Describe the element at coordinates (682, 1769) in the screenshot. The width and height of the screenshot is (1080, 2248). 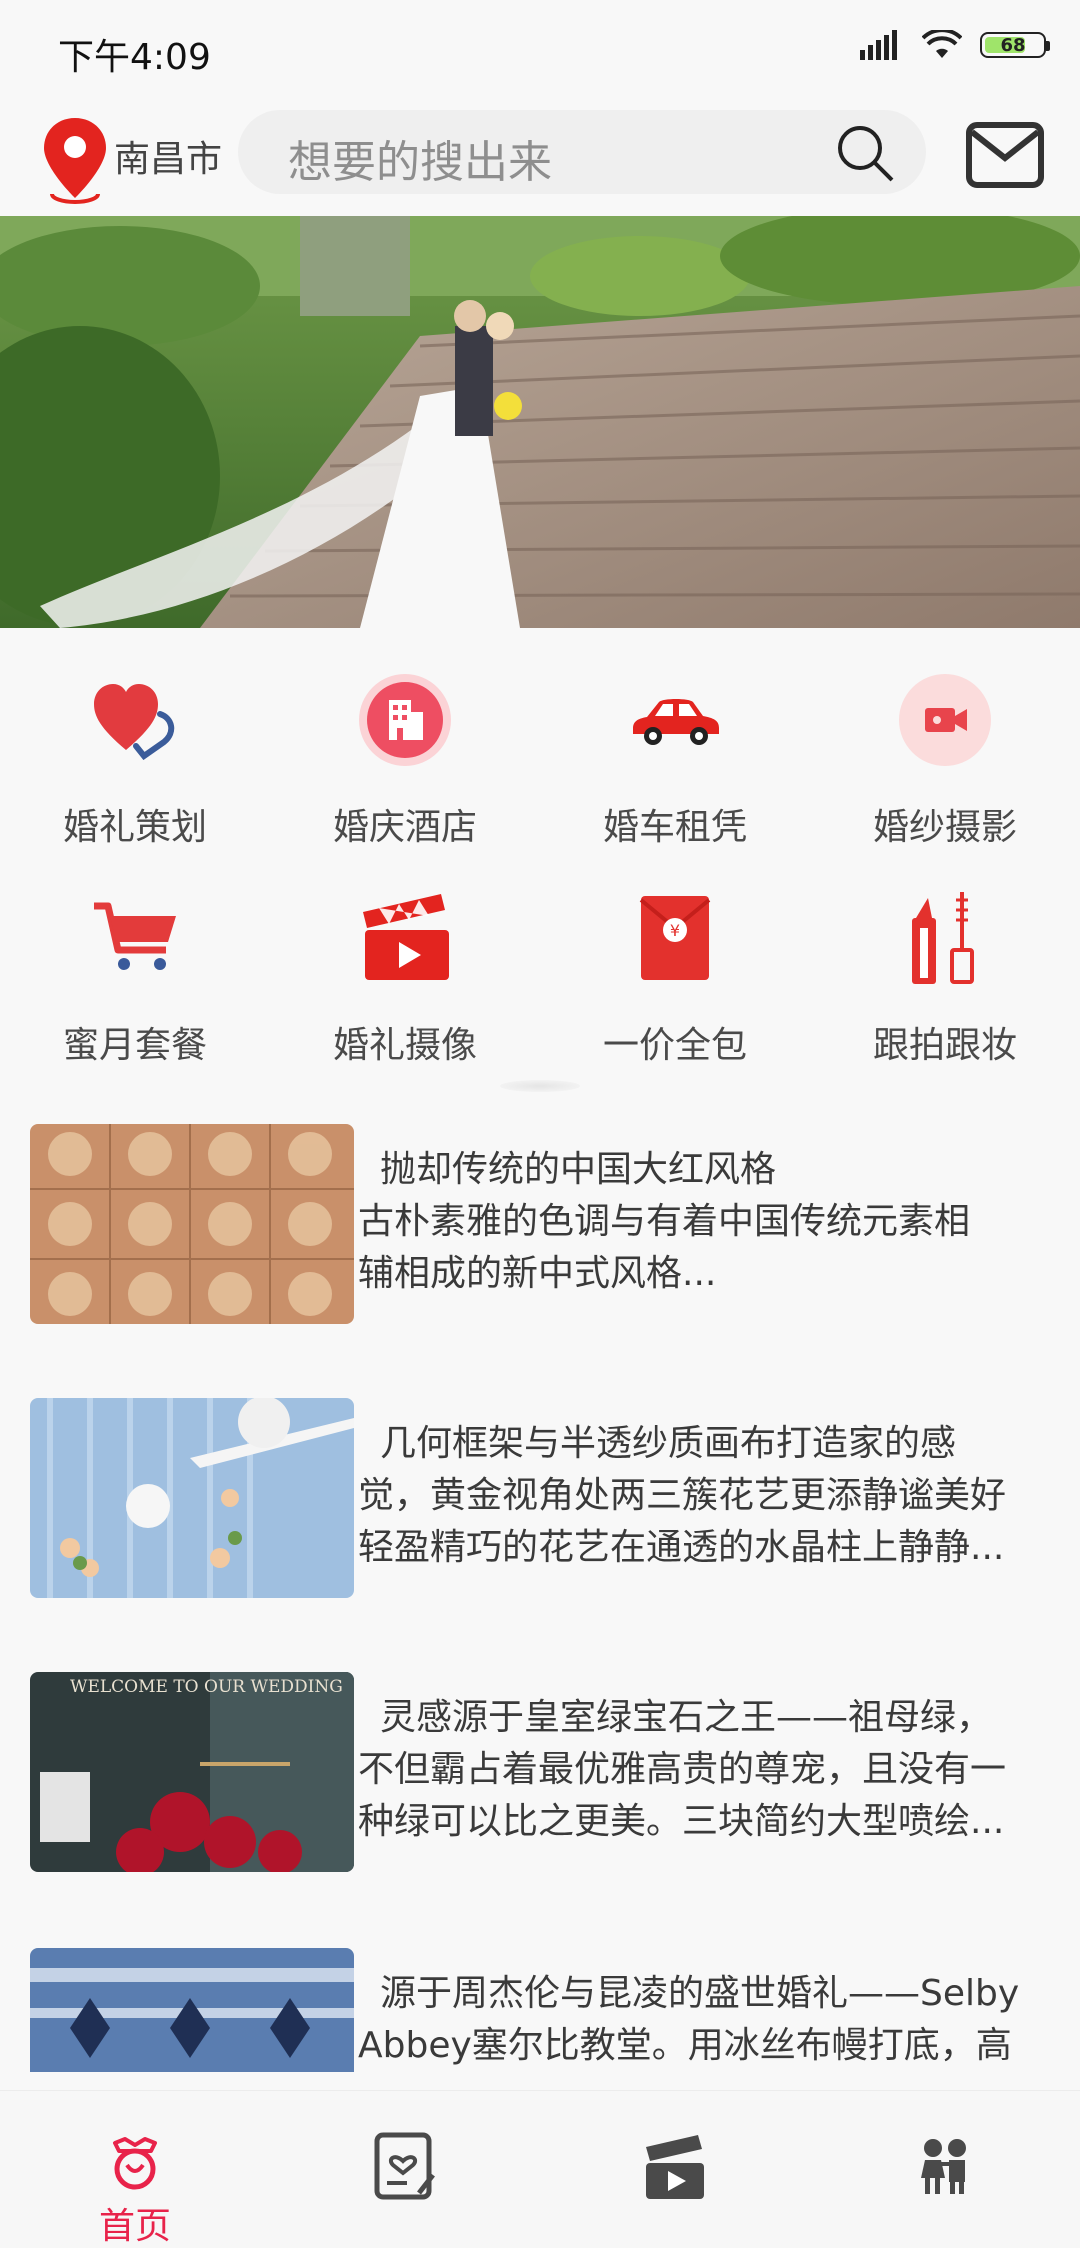
I see `article-line: 不但霸占着最优雅高贵的尊宠，且没有一` at that location.